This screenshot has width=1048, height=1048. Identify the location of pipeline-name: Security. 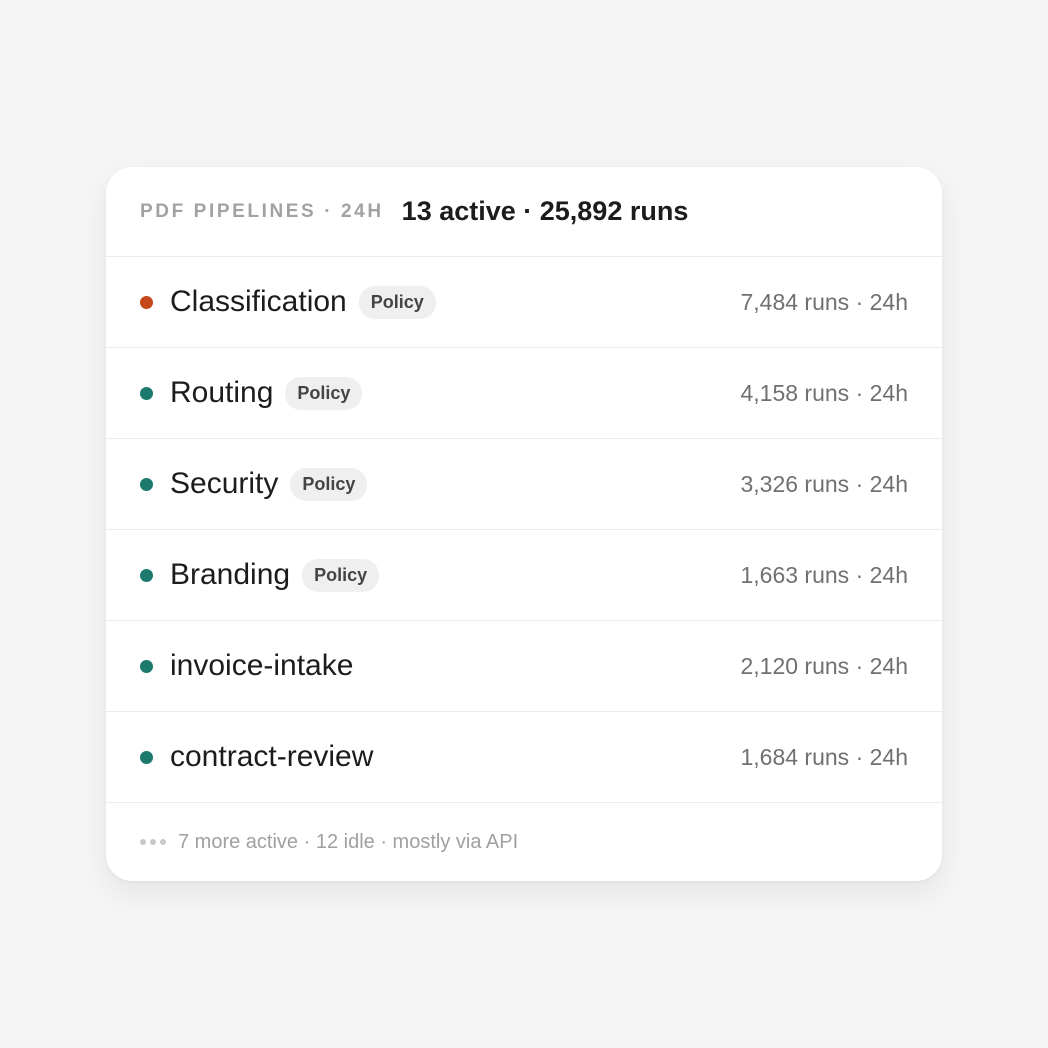
(224, 483).